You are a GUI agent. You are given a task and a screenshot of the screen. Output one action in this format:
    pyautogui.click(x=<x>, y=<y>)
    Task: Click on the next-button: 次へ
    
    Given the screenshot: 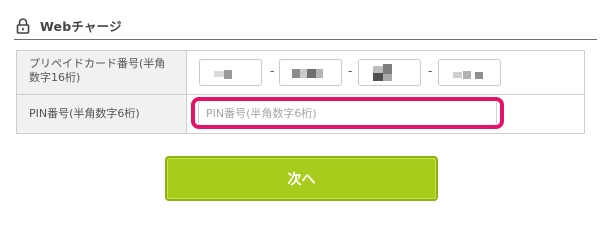 What is the action you would take?
    pyautogui.click(x=301, y=178)
    